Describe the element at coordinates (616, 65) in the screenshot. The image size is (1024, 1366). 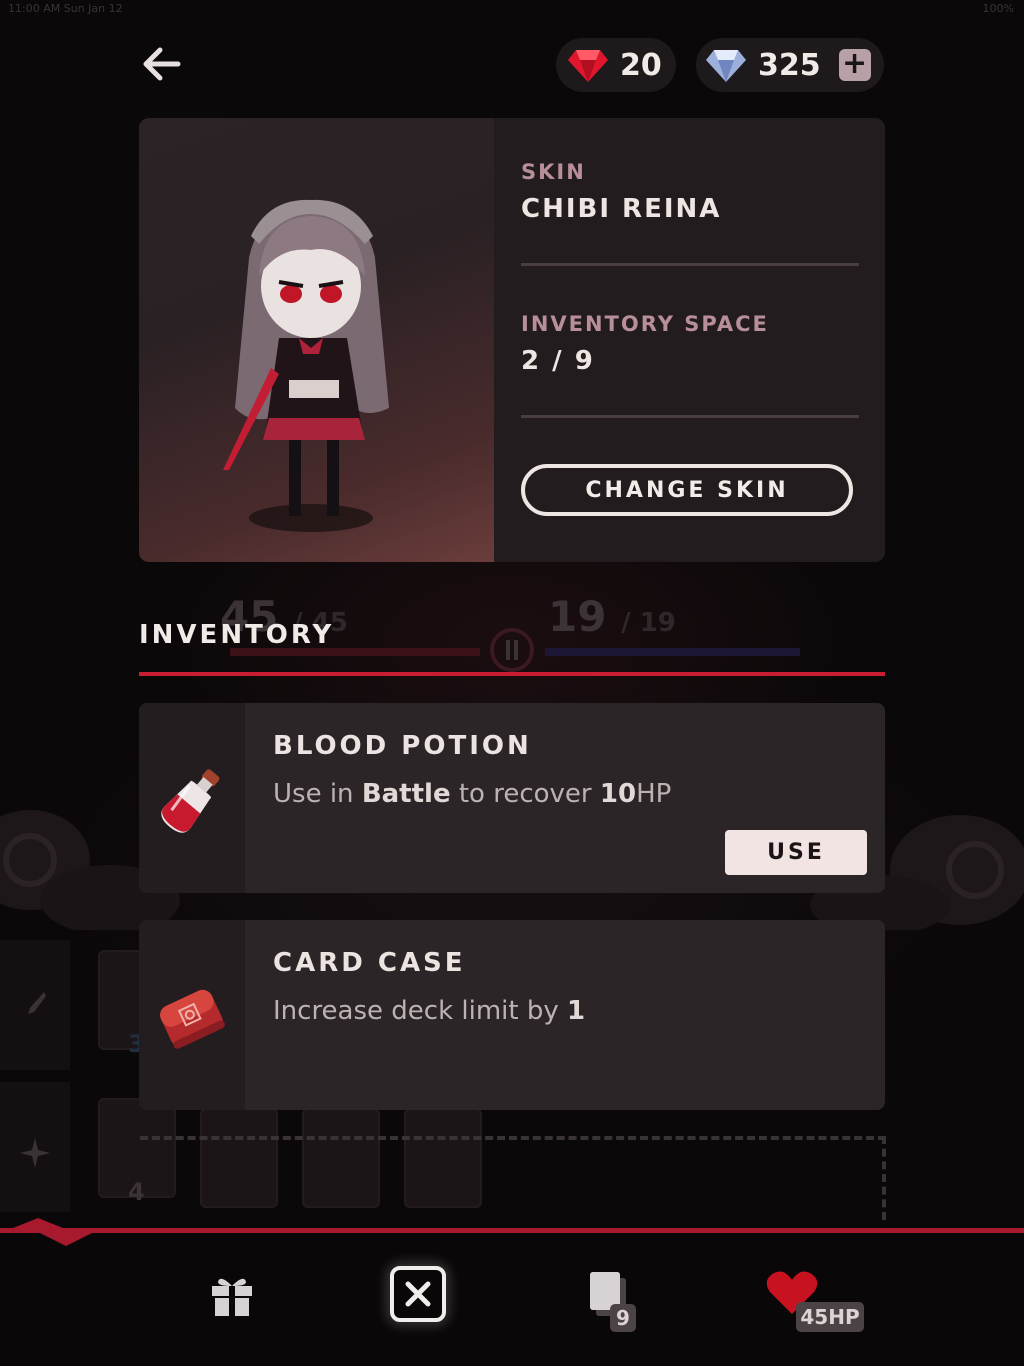
I see `ruby-currency-counter: 20` at that location.